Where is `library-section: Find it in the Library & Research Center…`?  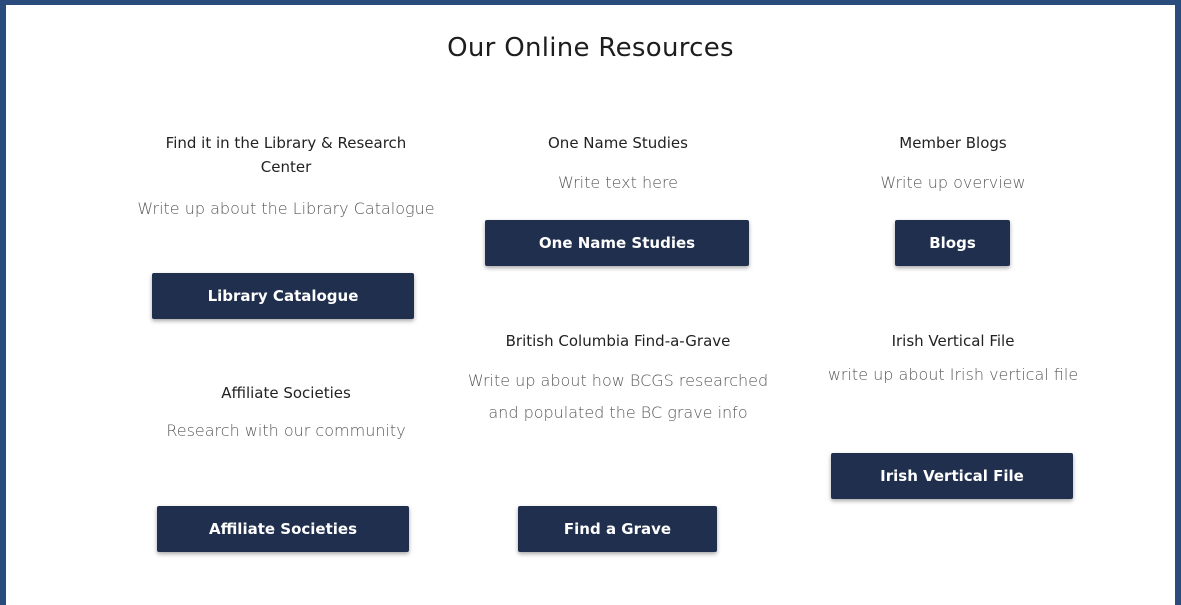 library-section: Find it in the Library & Research Center… is located at coordinates (286, 178).